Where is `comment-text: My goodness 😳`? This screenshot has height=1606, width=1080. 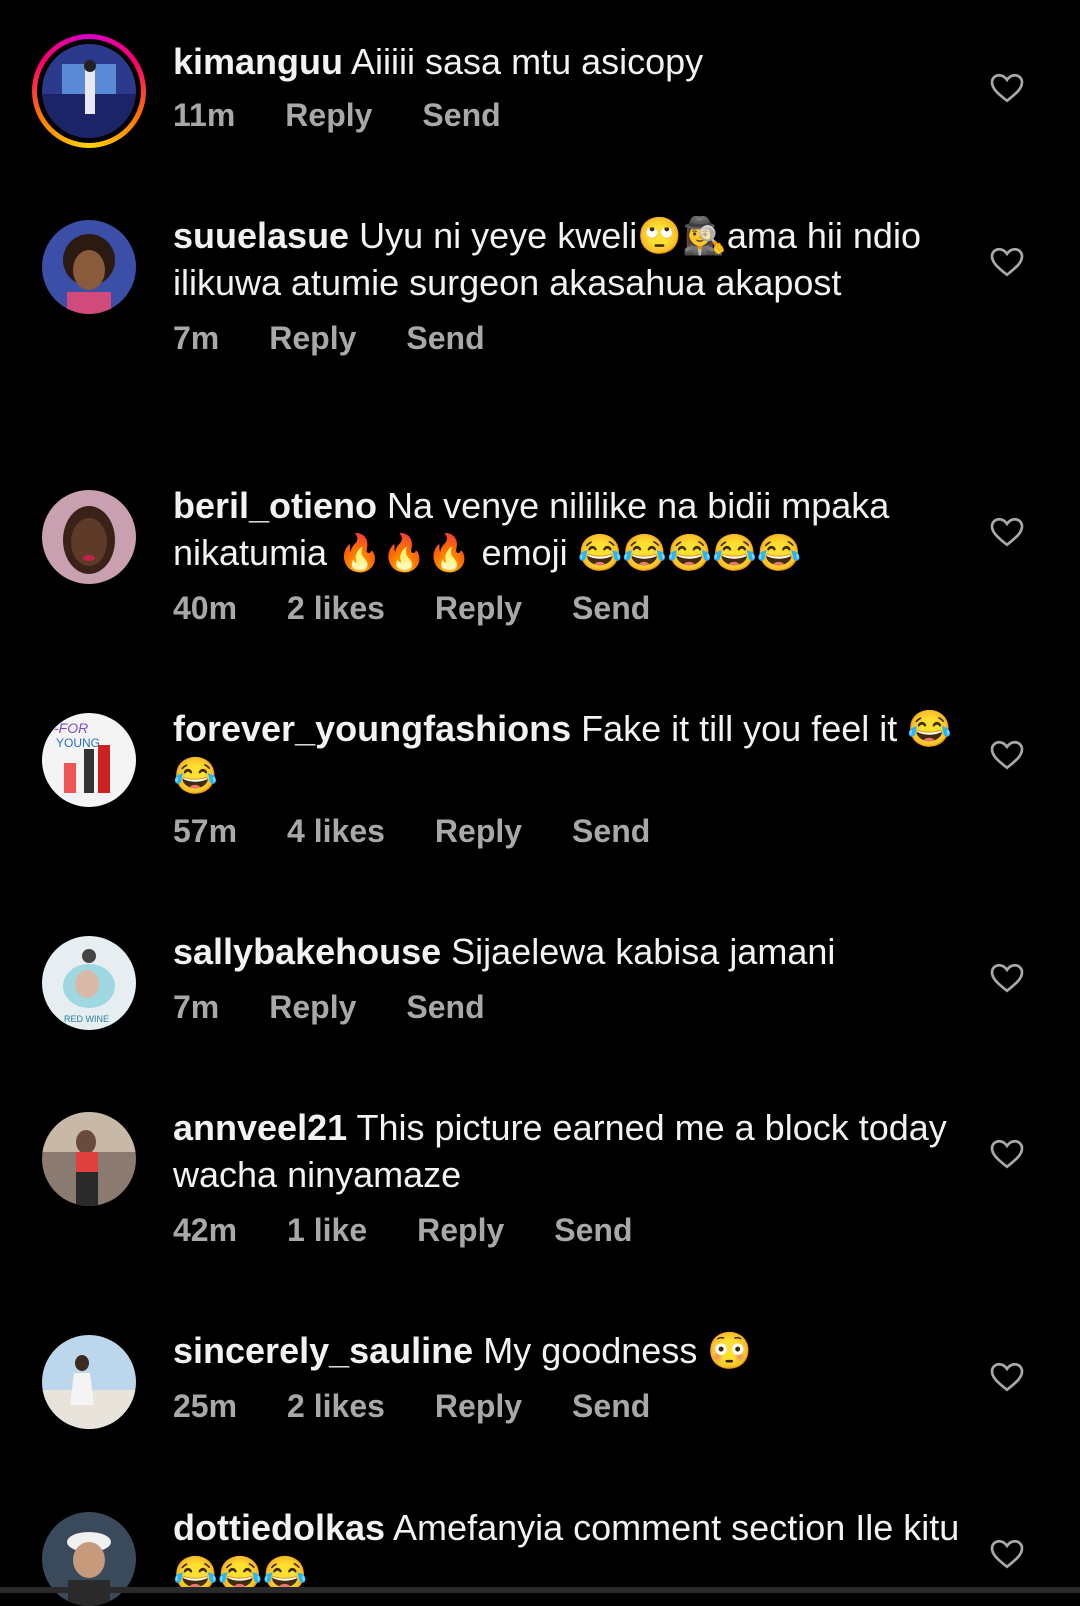
comment-text: My goodness 😳 is located at coordinates (618, 1350).